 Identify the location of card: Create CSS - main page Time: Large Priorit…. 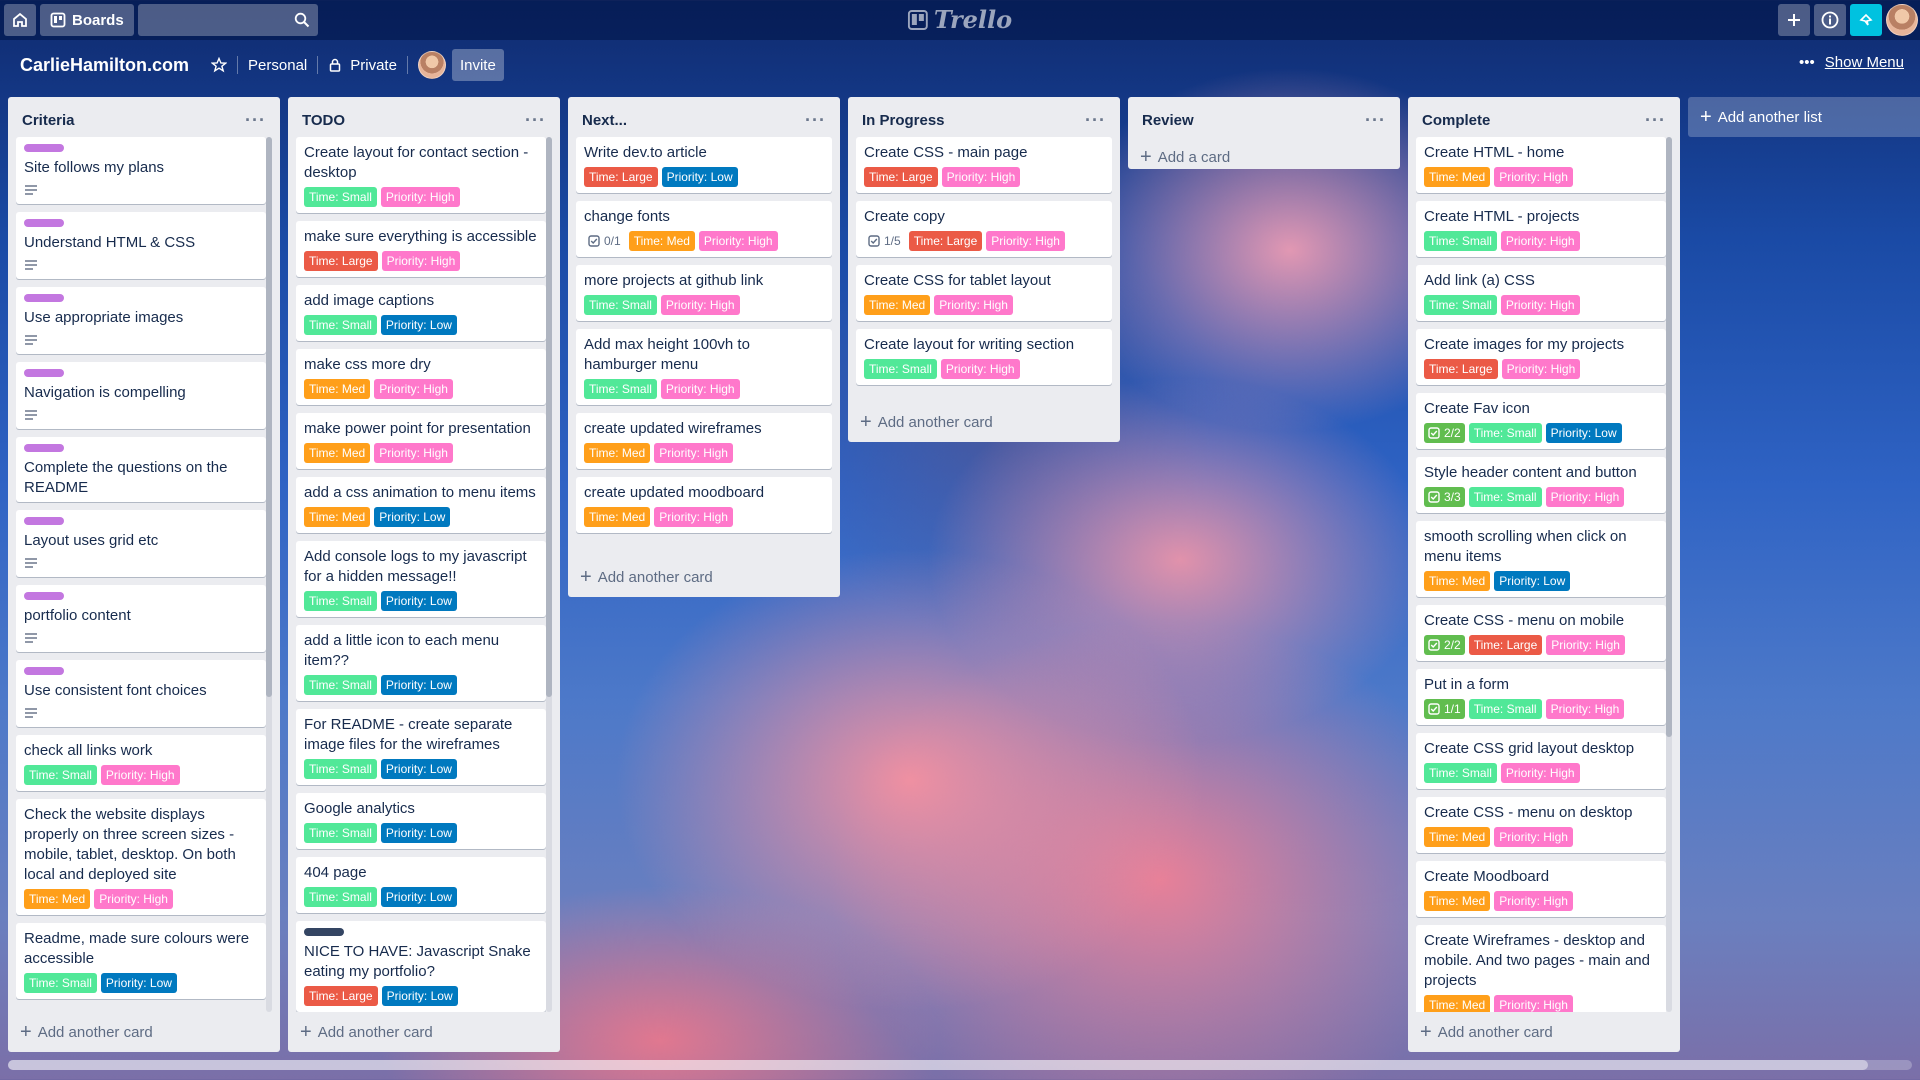
(984, 165).